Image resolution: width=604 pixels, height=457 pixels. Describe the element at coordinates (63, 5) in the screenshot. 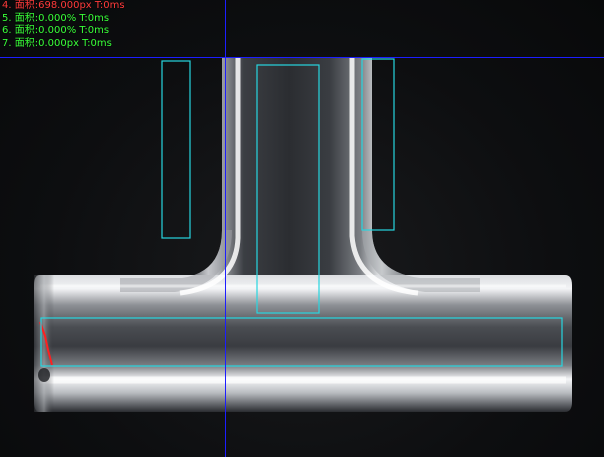

I see `result-line-4: 4. 面积:698.000px T:0ms` at that location.